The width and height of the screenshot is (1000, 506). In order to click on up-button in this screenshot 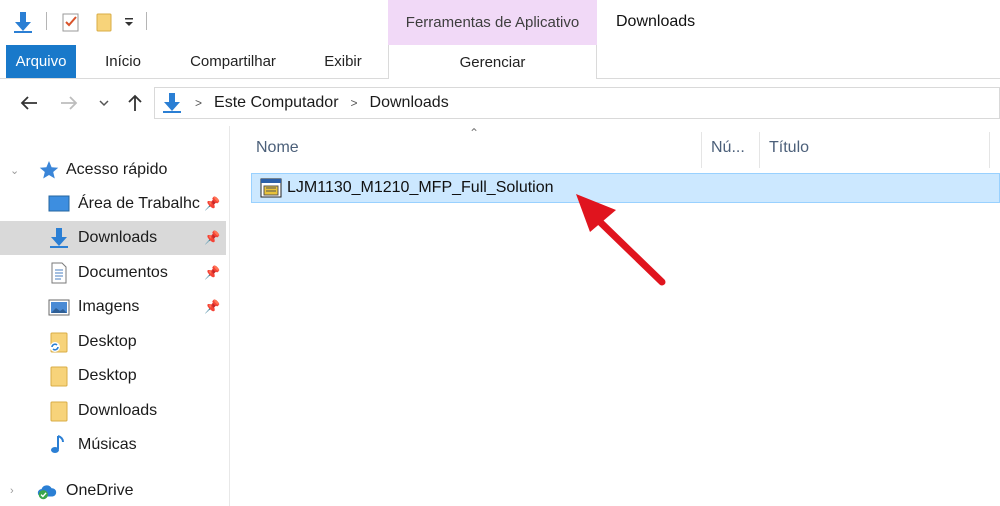, I will do `click(135, 103)`.